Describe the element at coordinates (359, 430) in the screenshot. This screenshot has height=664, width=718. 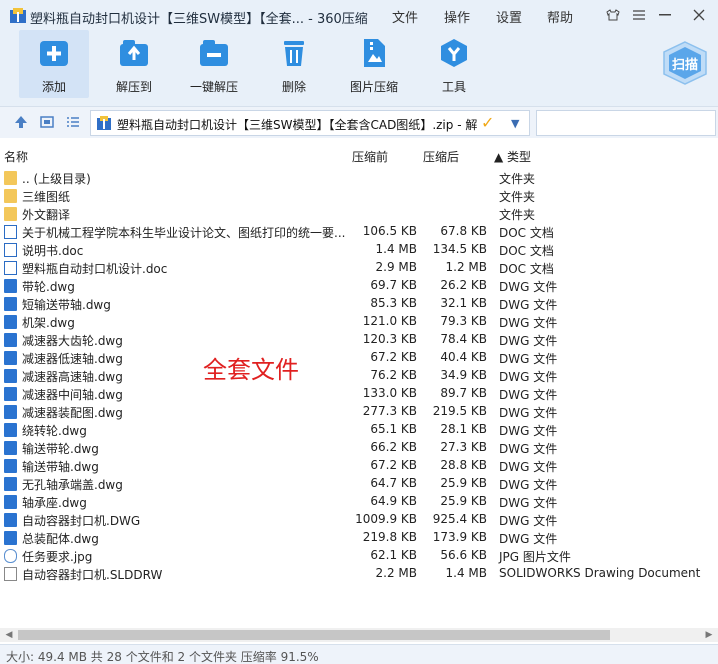
I see `file-row: 绕转轮.dwg 65.1 KB 28.1 KB DWG 文件` at that location.